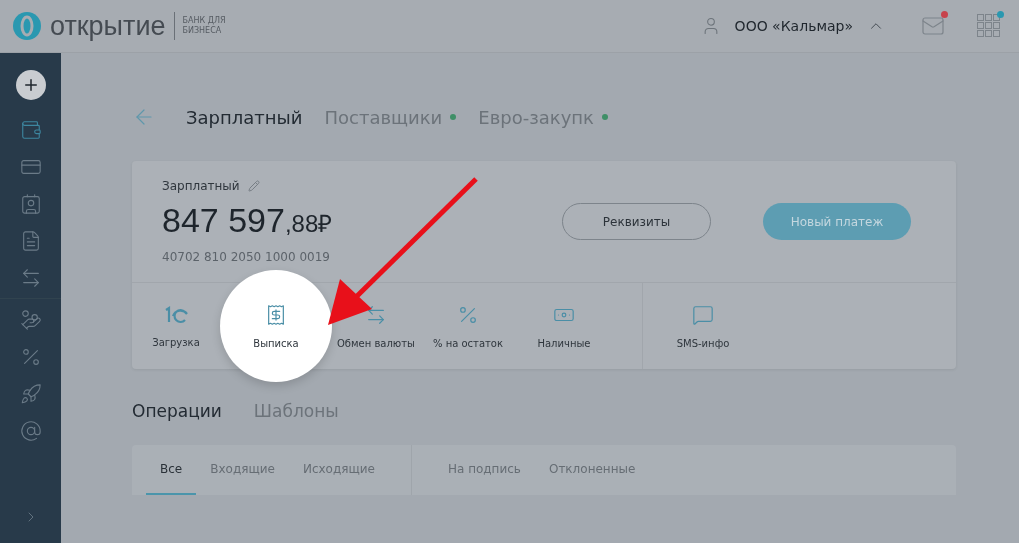 The width and height of the screenshot is (1019, 543). Describe the element at coordinates (253, 186) in the screenshot. I see `edit-icon` at that location.